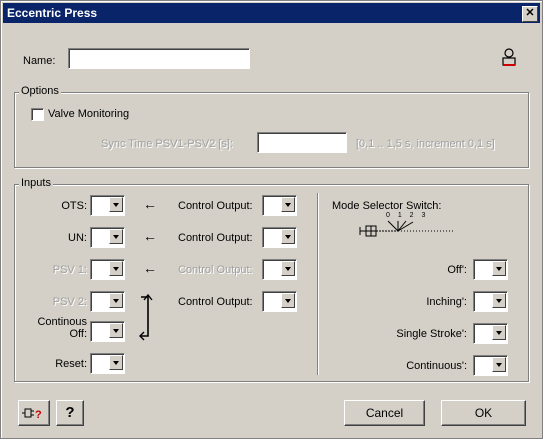 The image size is (543, 439). Describe the element at coordinates (279, 205) in the screenshot. I see `ots-control-output-select` at that location.